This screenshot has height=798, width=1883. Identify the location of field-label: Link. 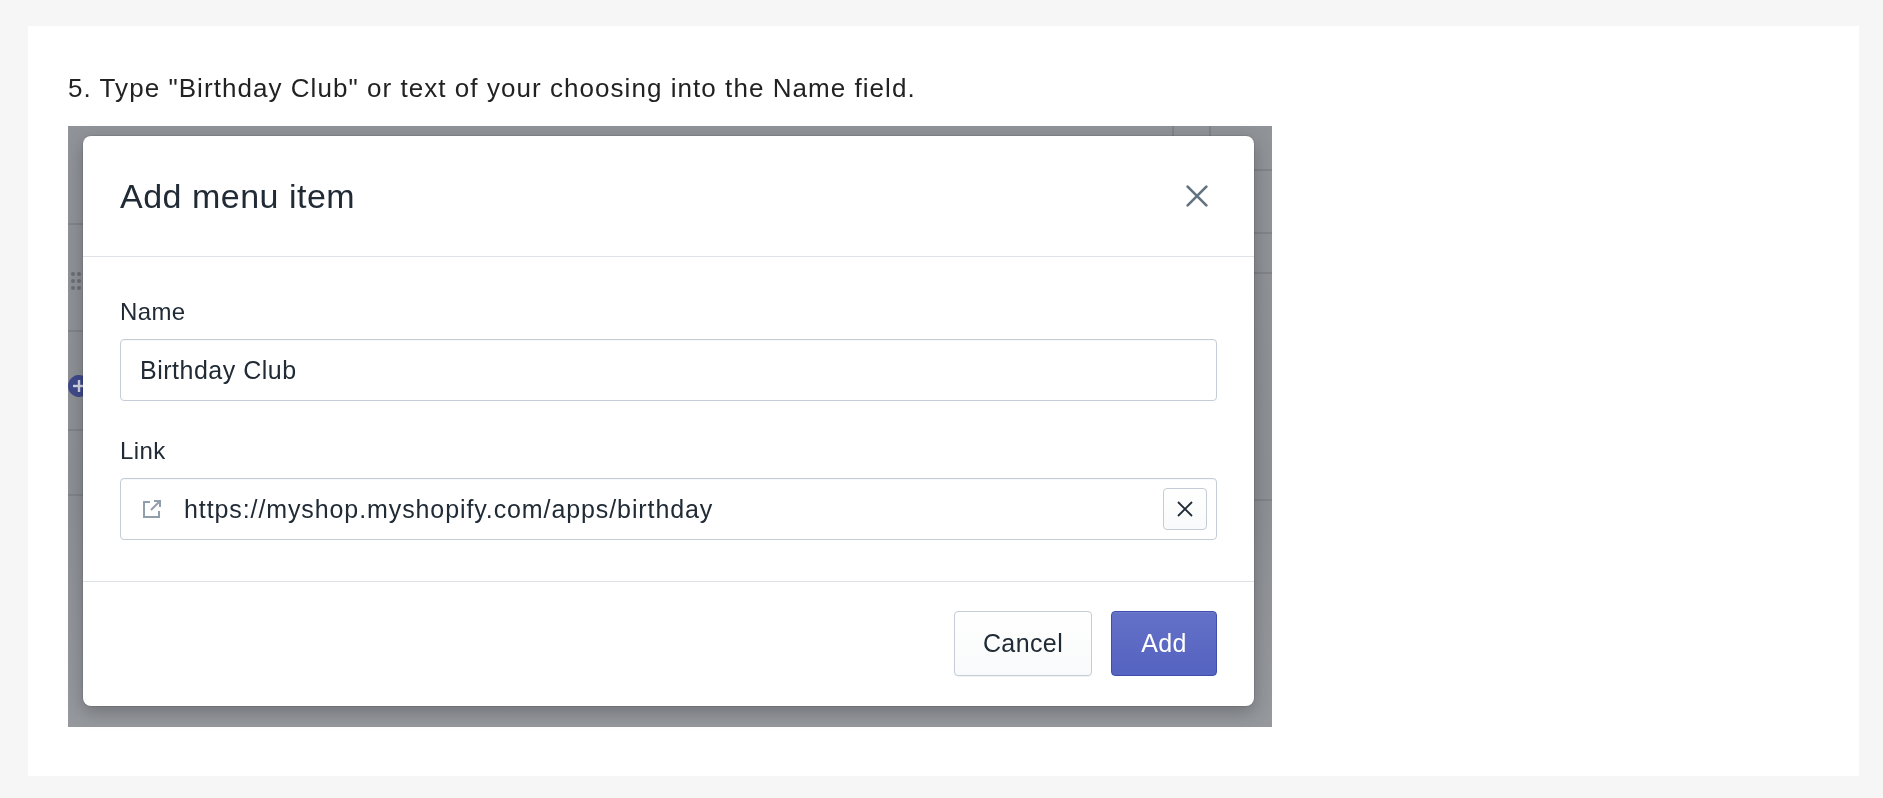
(143, 451).